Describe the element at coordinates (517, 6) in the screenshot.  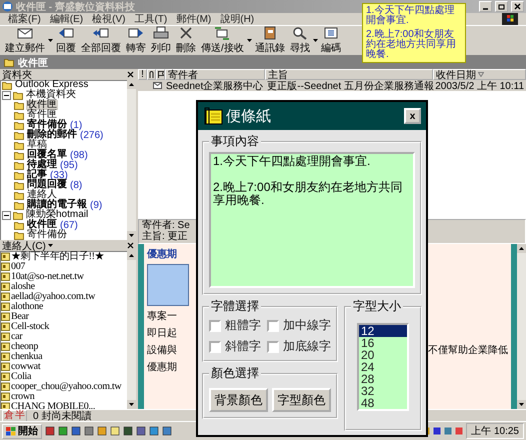
I see `close-button` at that location.